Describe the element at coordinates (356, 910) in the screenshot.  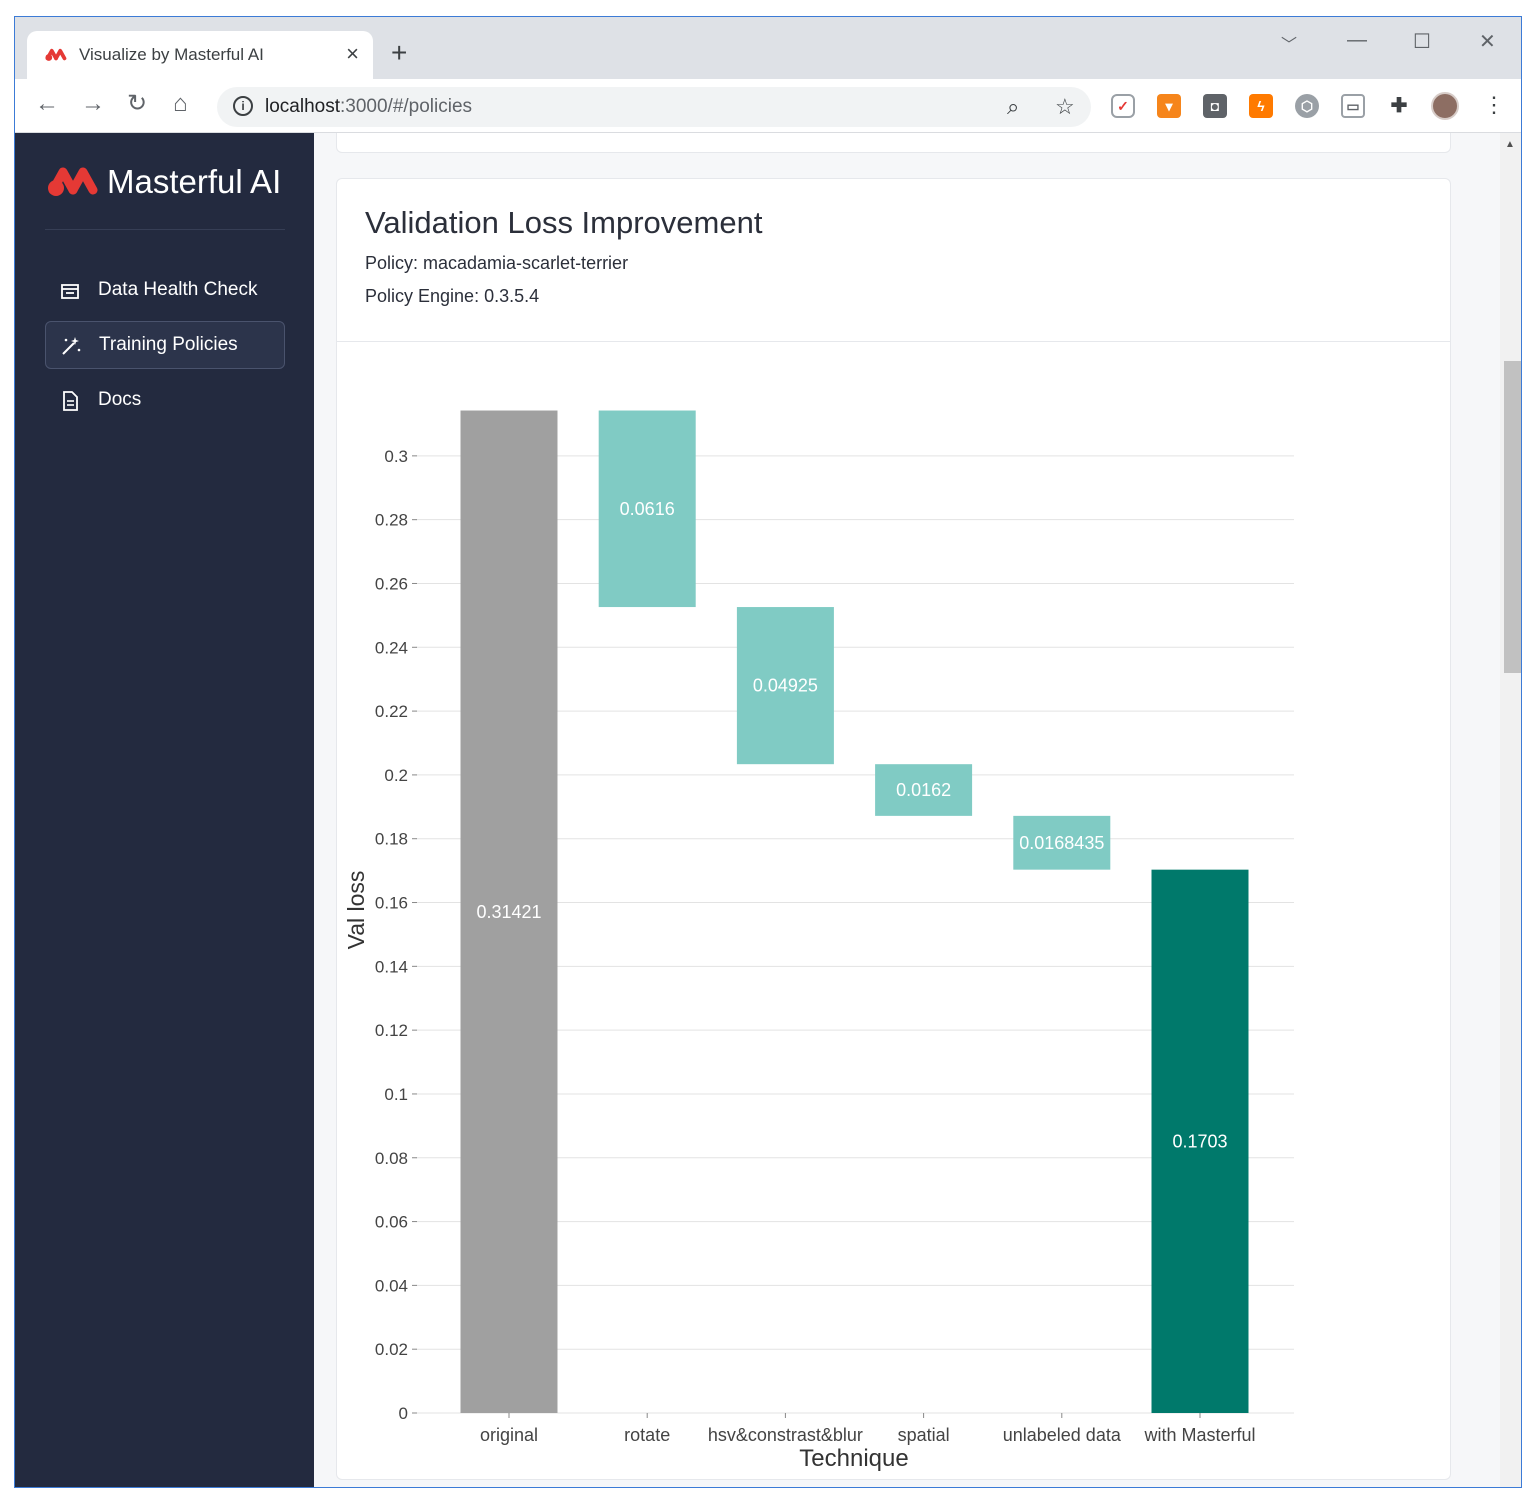
I see `y-axis-title: Val loss` at that location.